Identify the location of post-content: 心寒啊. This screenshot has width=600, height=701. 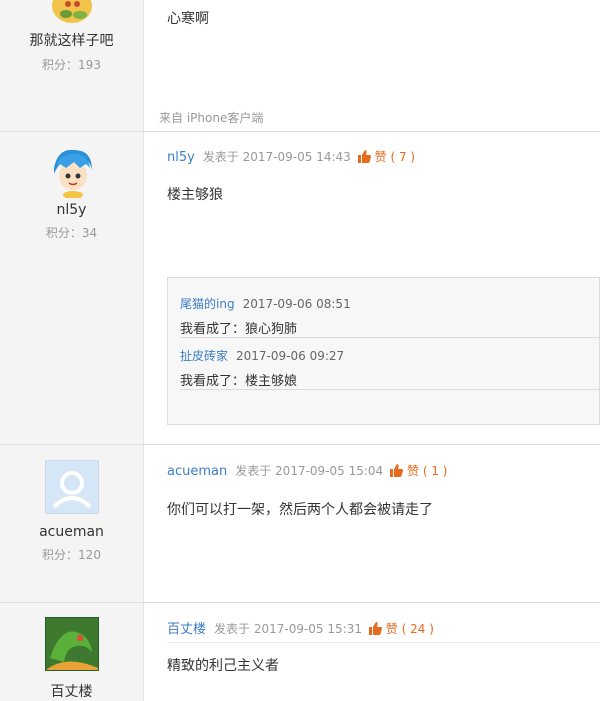
(188, 19).